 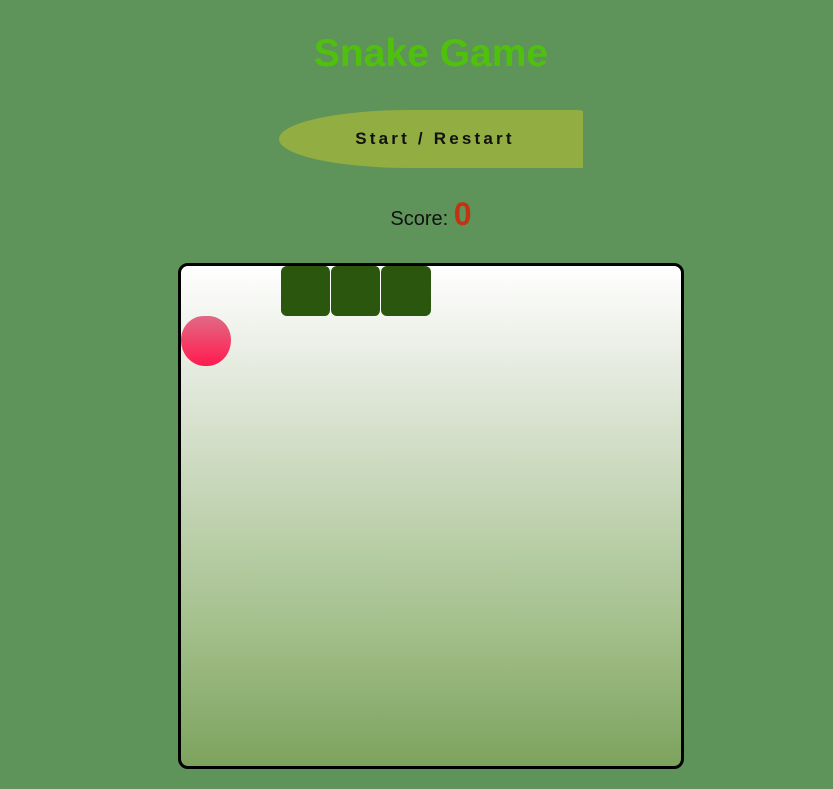 I want to click on start-restart-button: Start / Restart, so click(x=431, y=139).